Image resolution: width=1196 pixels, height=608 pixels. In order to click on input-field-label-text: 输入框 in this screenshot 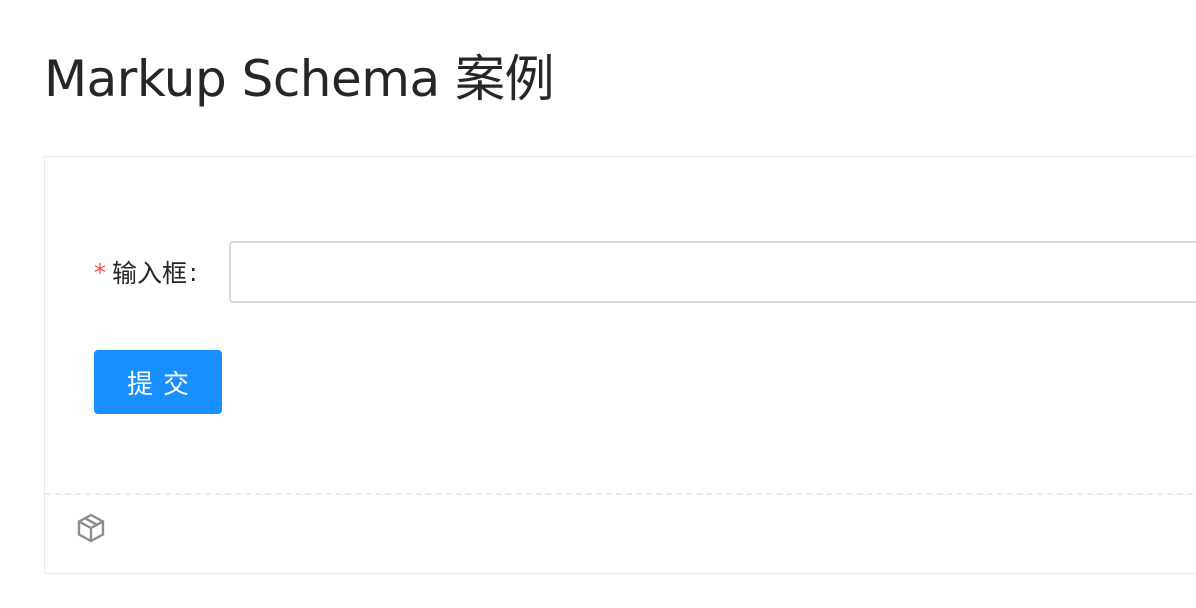, I will do `click(150, 273)`.